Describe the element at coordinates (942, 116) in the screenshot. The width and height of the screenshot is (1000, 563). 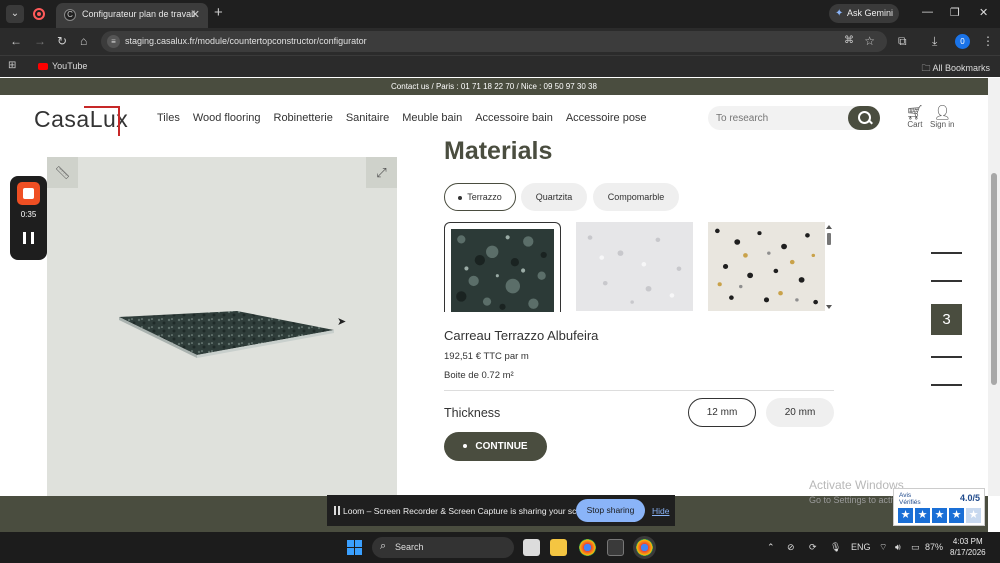
I see `signin-button: 👤︎ Sign in` at that location.